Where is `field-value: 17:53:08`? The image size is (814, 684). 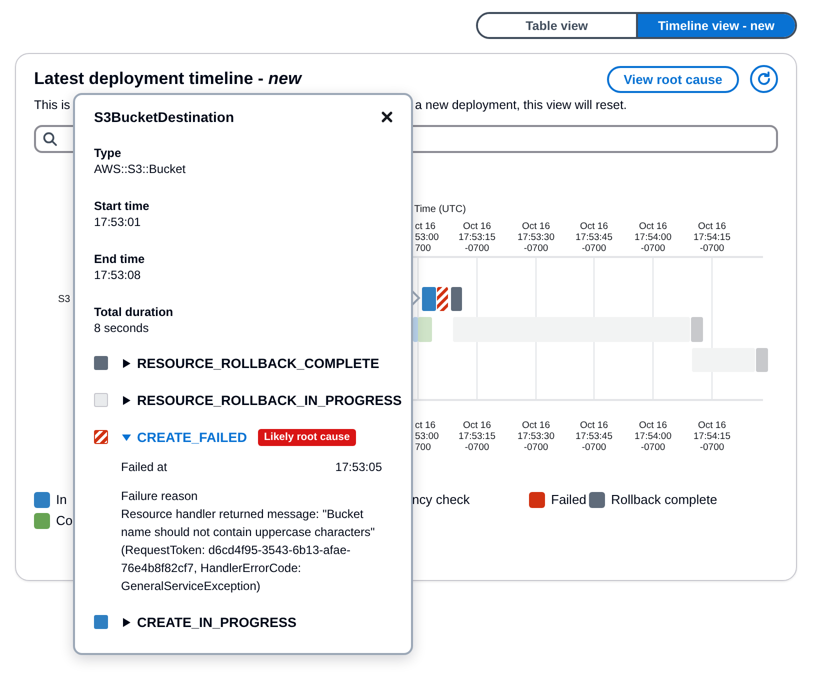 field-value: 17:53:08 is located at coordinates (118, 275).